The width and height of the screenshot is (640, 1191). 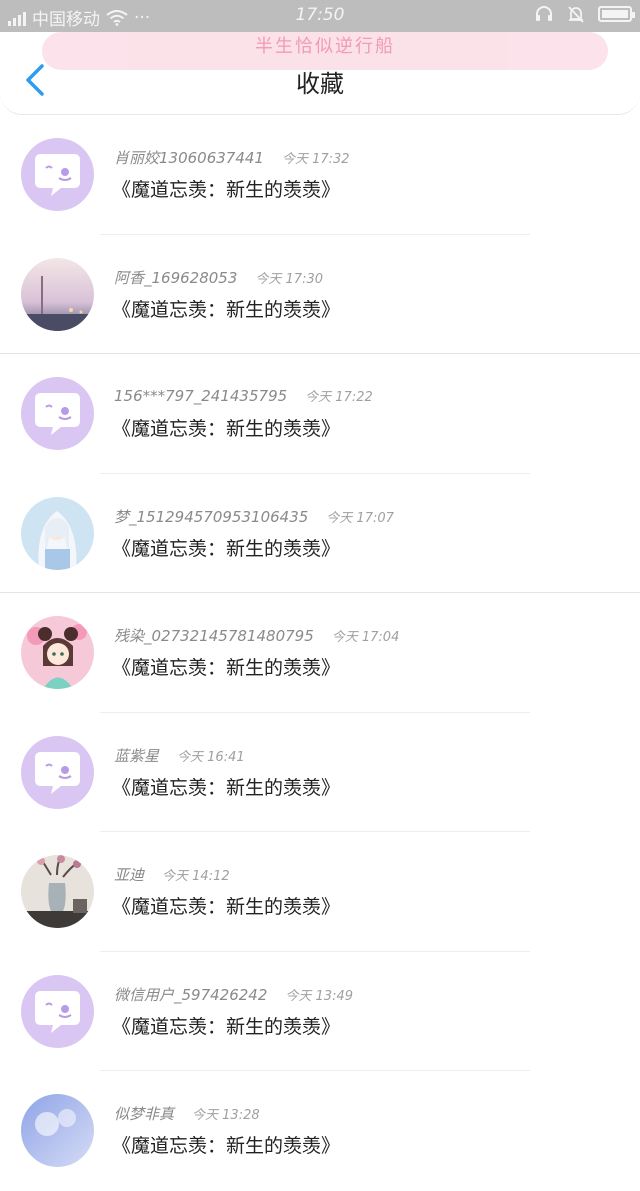 What do you see at coordinates (176, 277) in the screenshot?
I see `username: 阿香_169628053` at bounding box center [176, 277].